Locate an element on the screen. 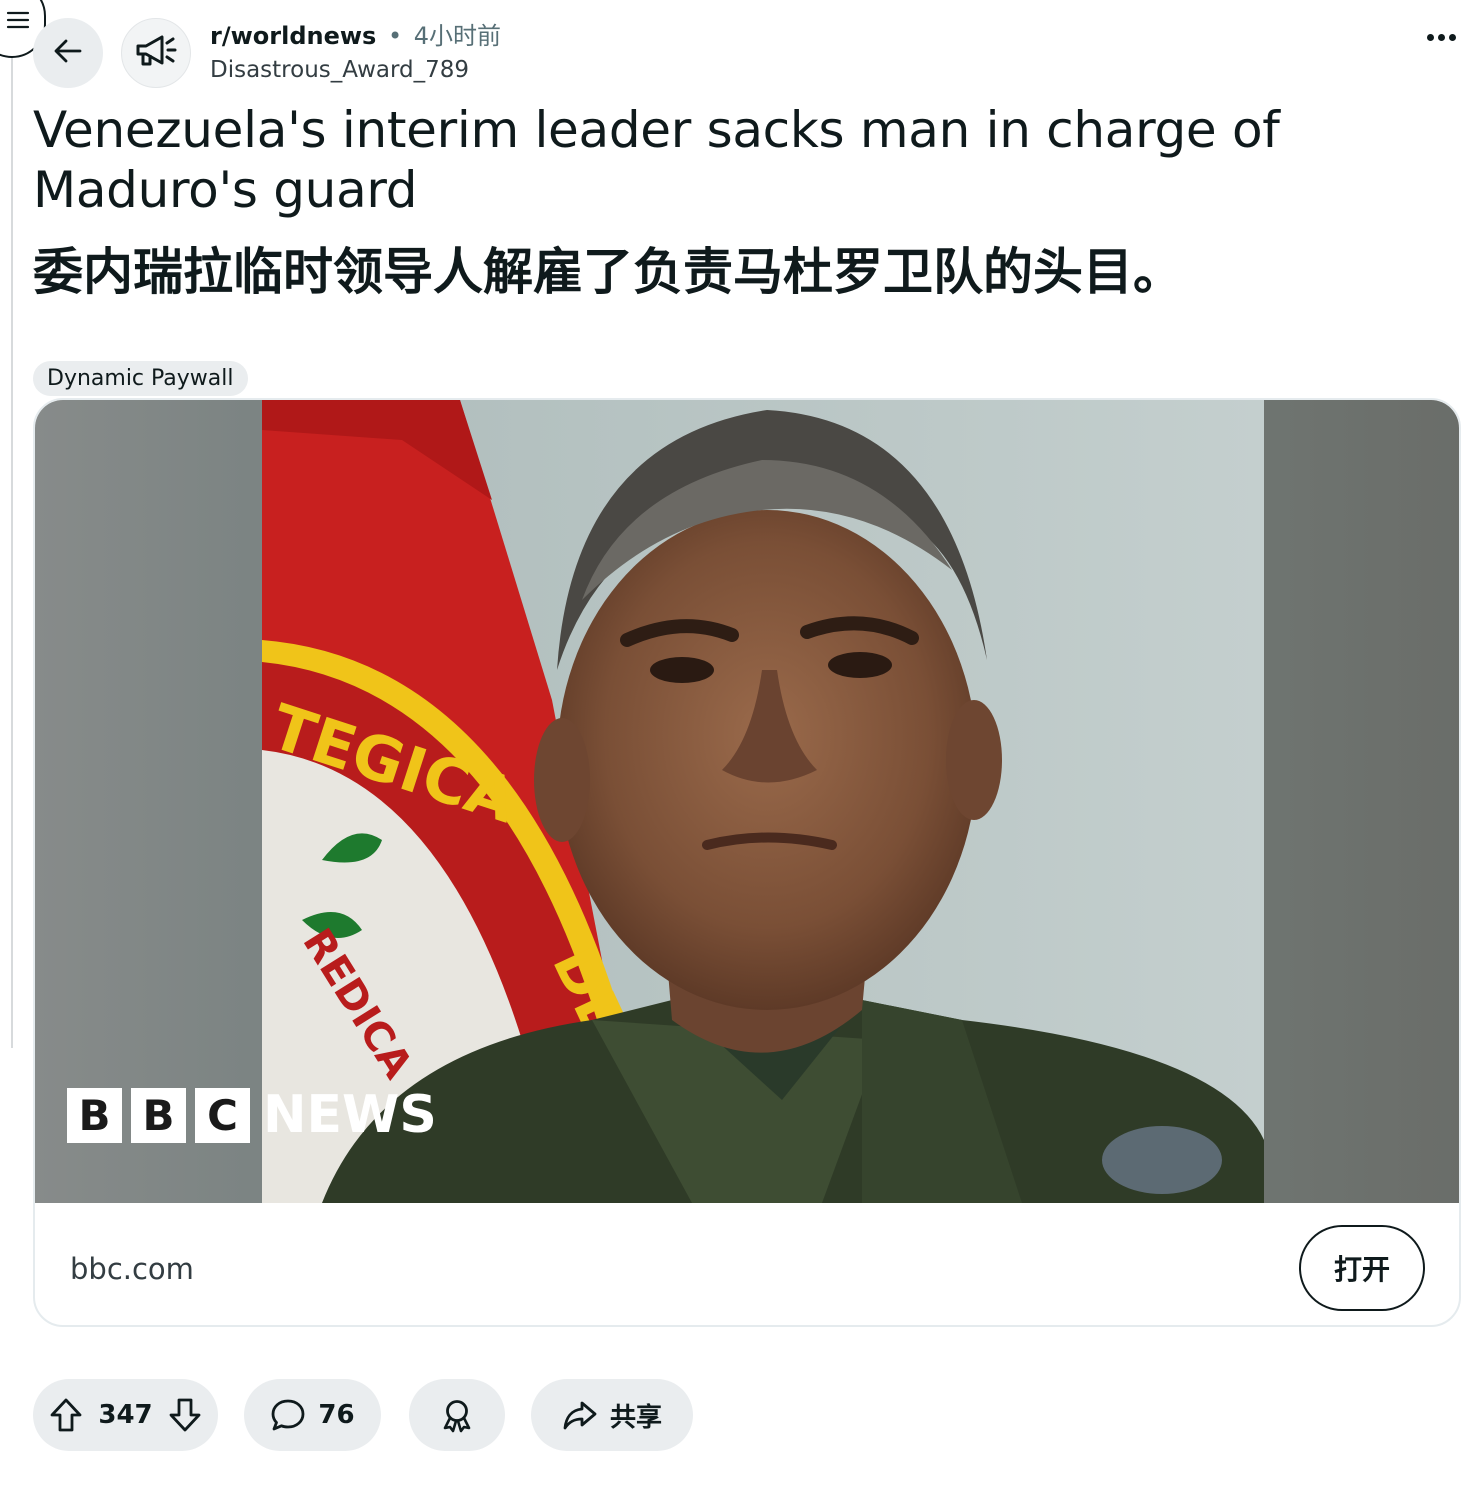  post-title-translation: 委内瑞拉临时领导人解雇了负责马杜罗卫队的头目。 is located at coordinates (608, 272).